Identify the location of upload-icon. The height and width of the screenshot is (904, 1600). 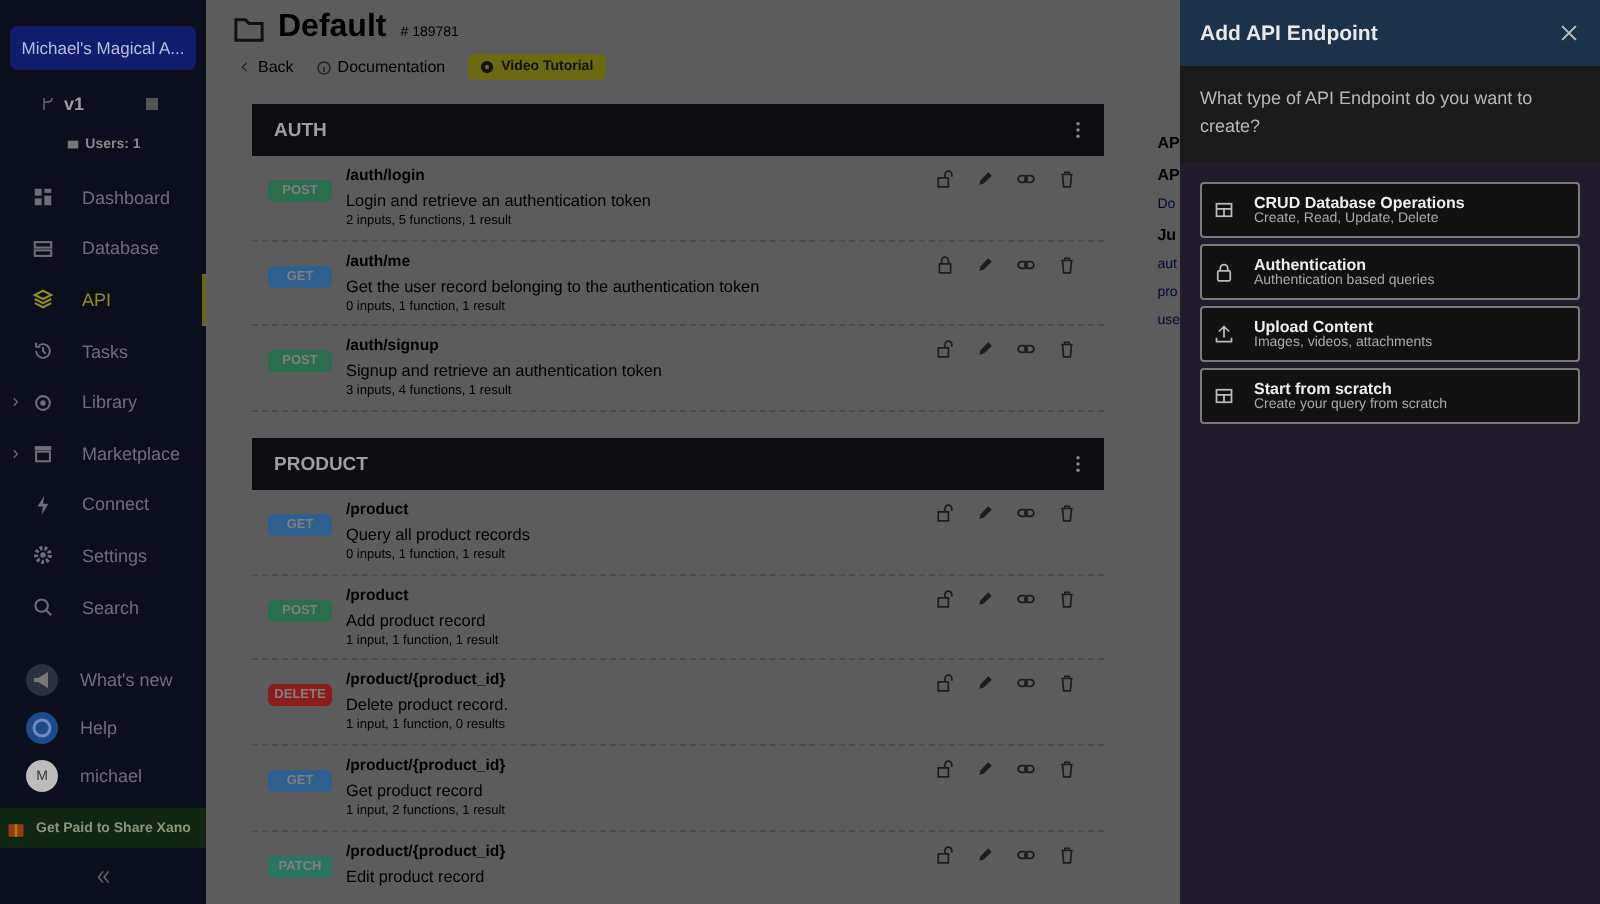
(1224, 334).